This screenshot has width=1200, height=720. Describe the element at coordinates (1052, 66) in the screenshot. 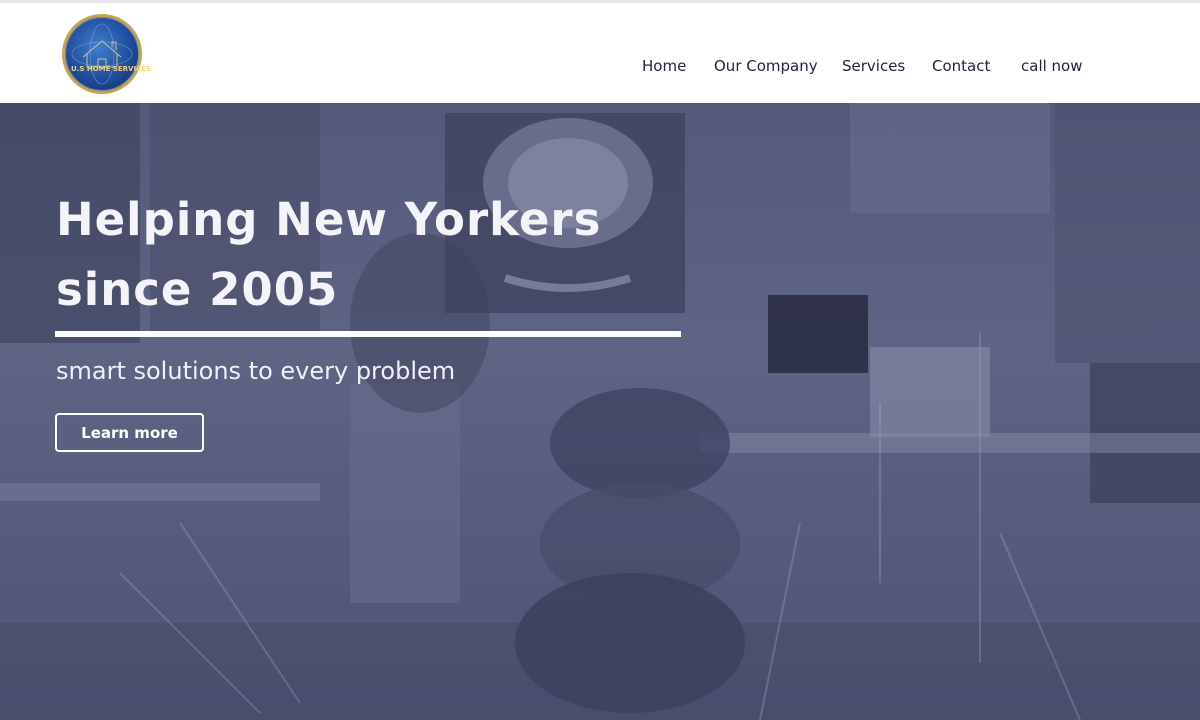

I see `nav-call-now: call now` at that location.